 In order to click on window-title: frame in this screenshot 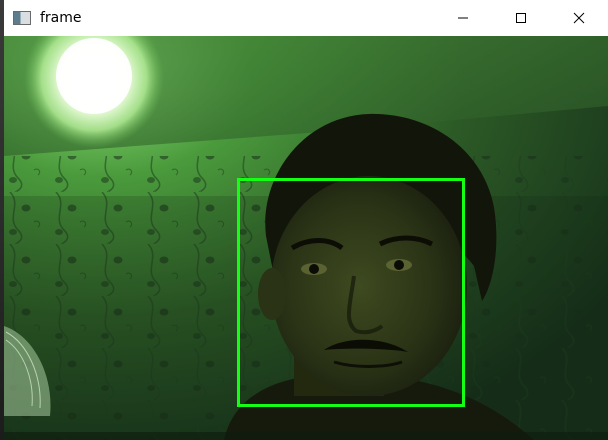, I will do `click(61, 18)`.